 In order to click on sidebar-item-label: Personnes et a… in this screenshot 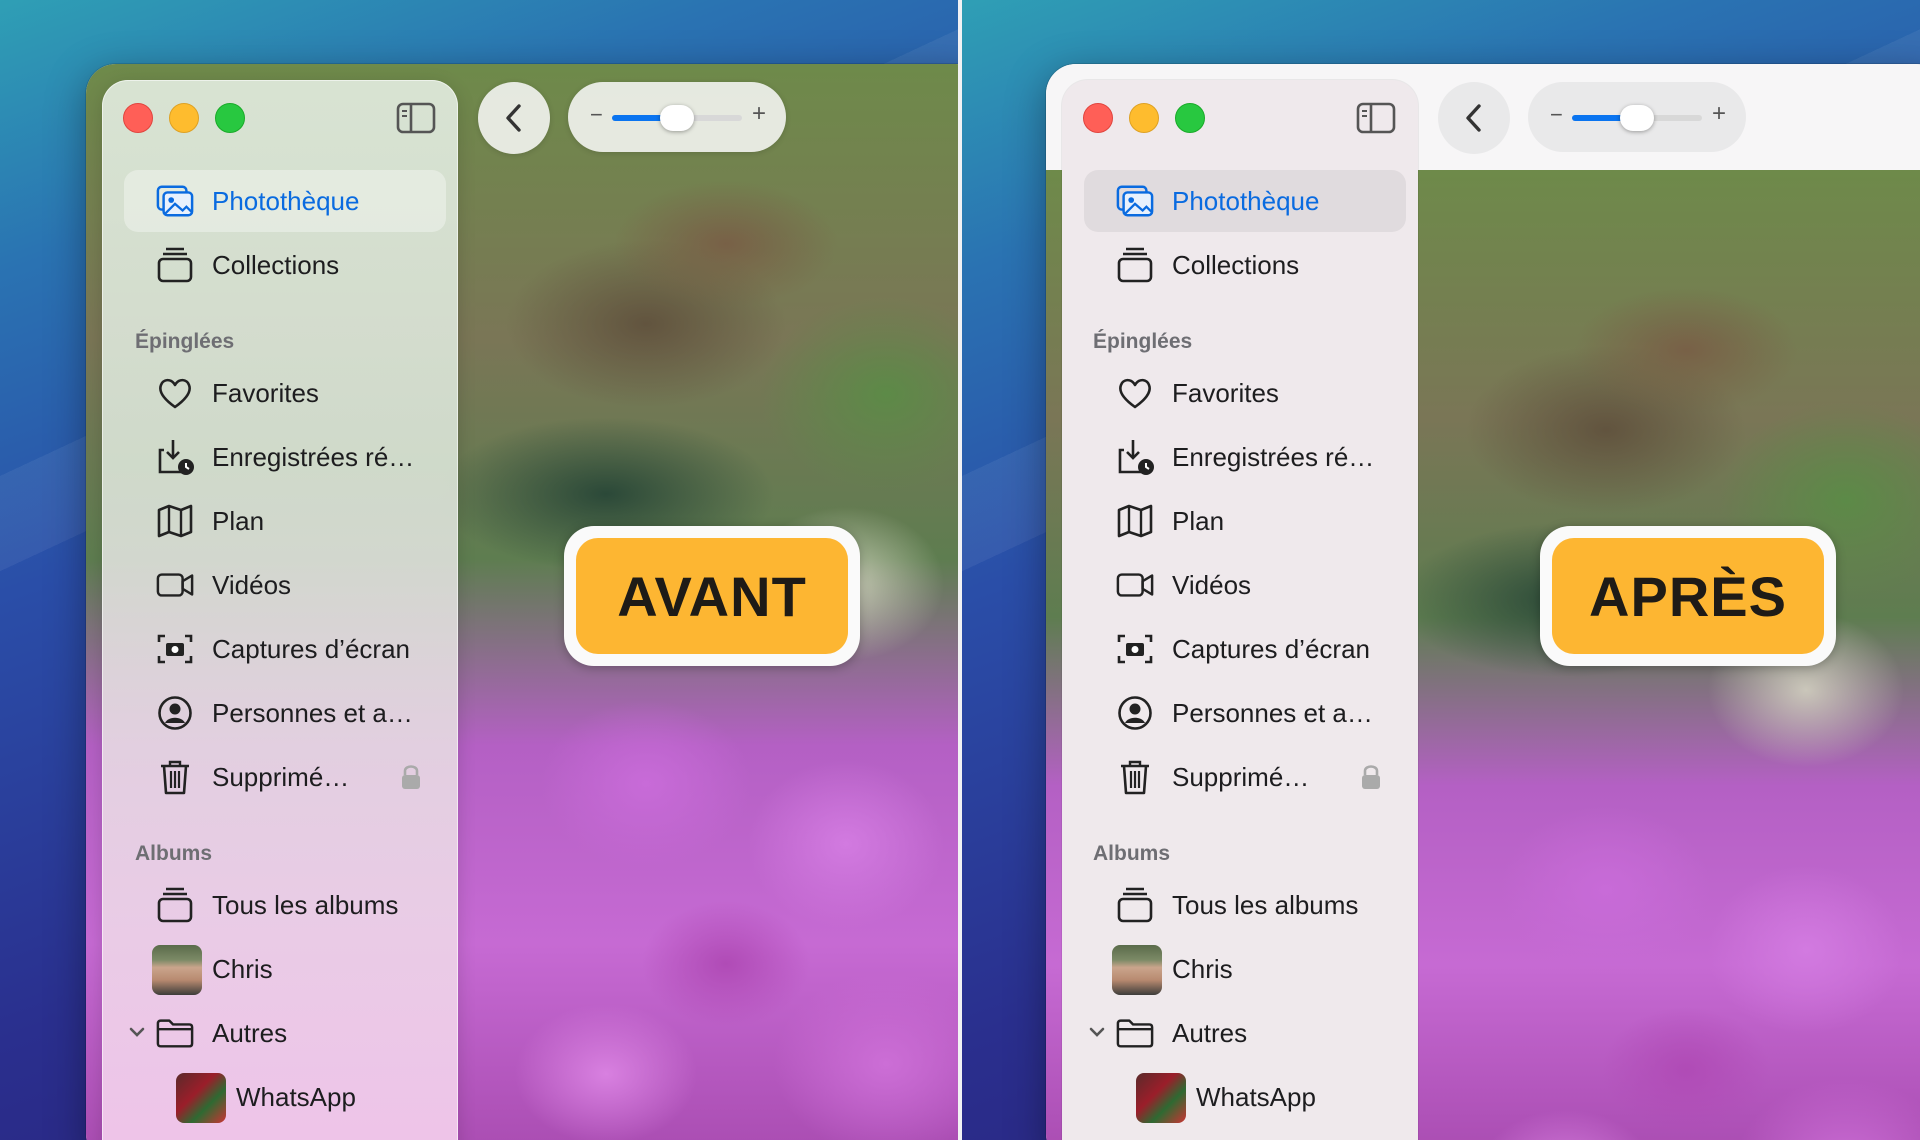, I will do `click(312, 713)`.